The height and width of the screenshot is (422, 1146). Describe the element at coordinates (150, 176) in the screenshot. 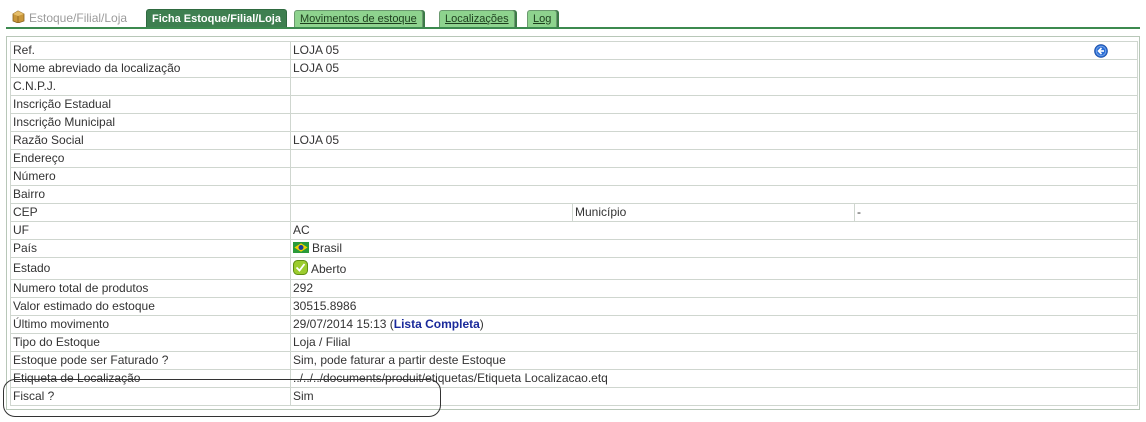

I see `field-label: Número` at that location.